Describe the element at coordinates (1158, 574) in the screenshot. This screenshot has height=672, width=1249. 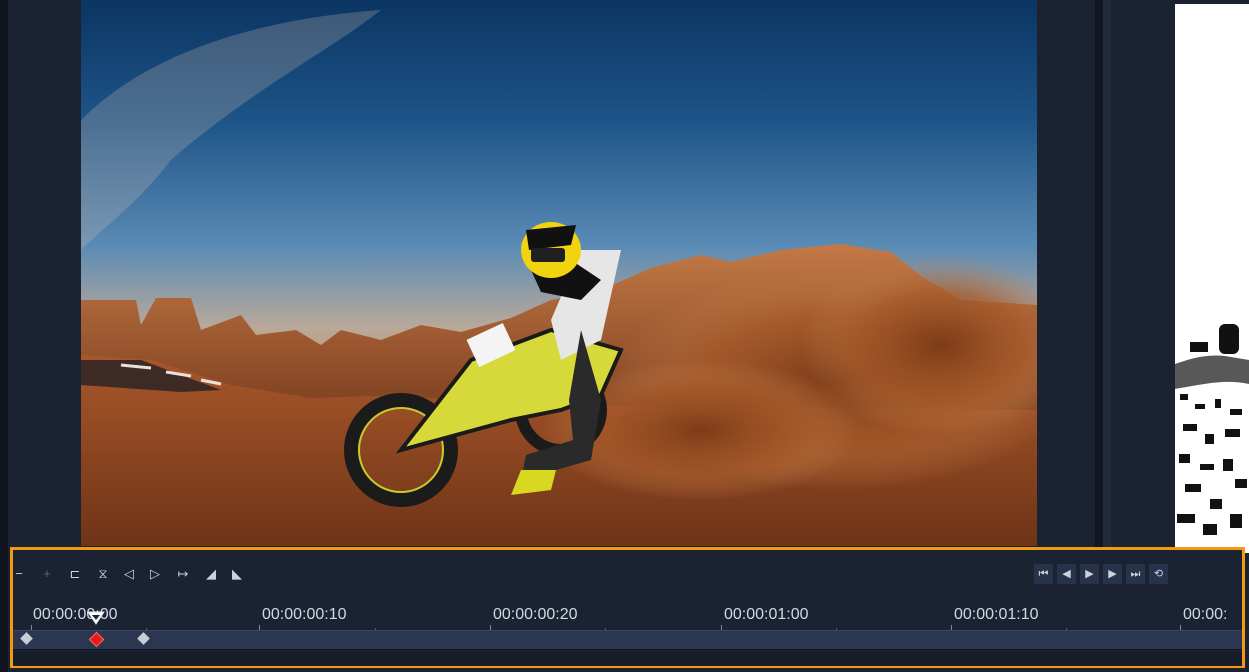
I see `repeat-button: ⟲` at that location.